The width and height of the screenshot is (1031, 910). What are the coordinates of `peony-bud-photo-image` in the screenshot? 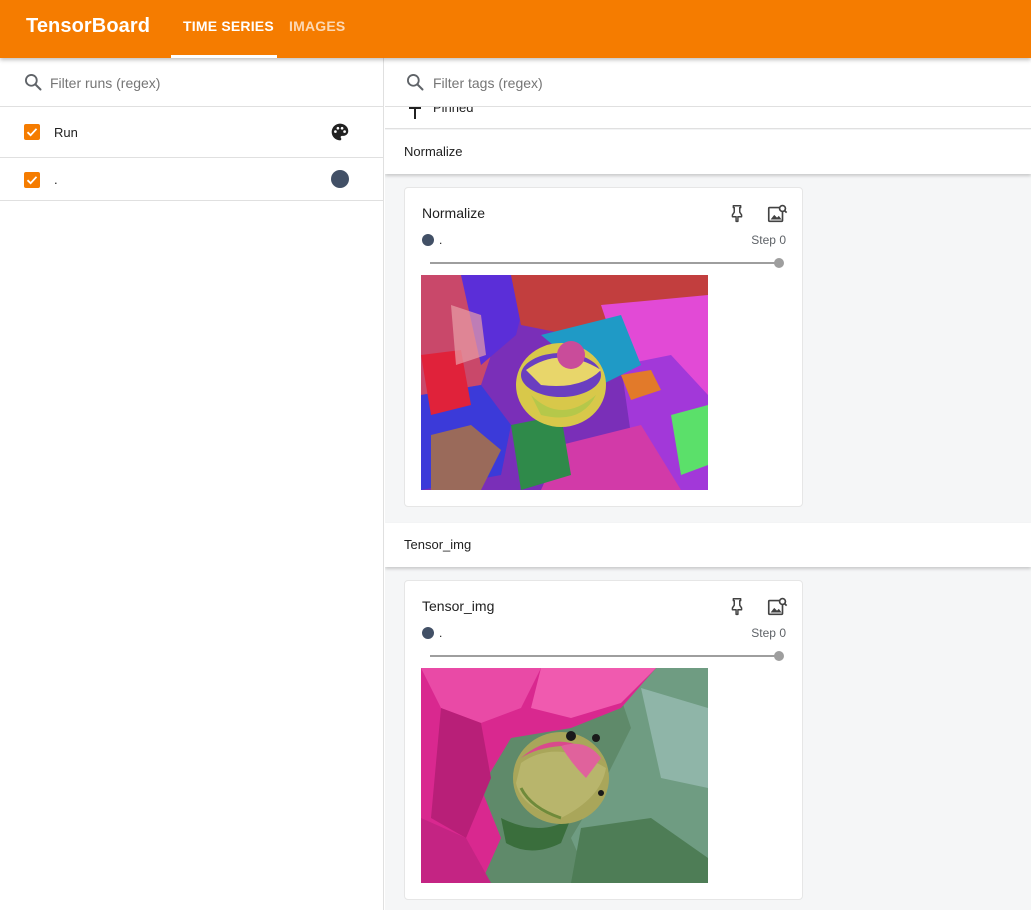 It's located at (564, 775).